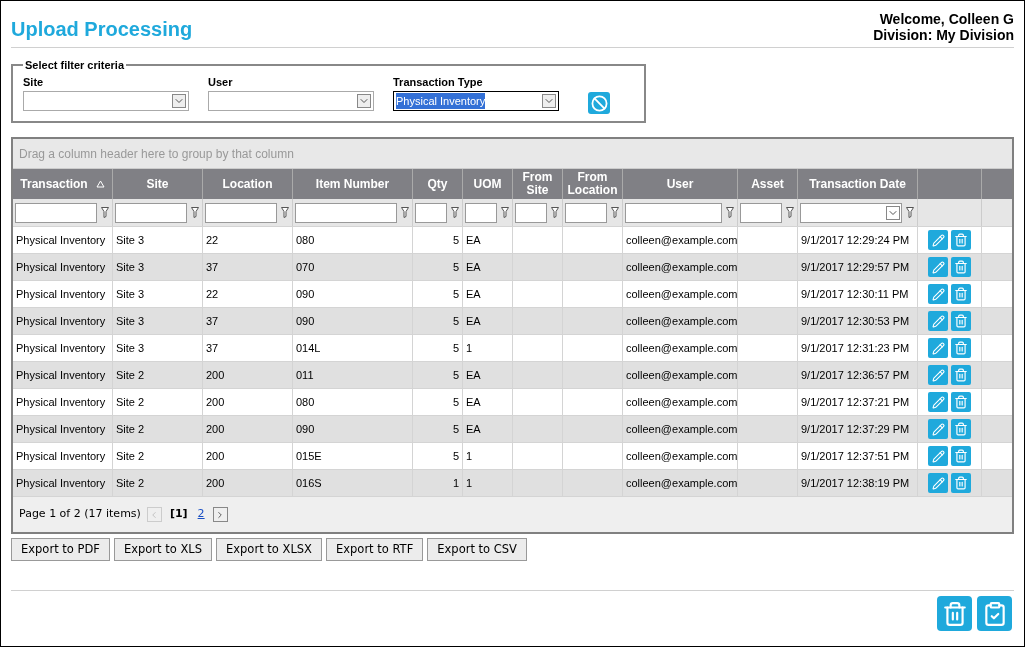 The height and width of the screenshot is (647, 1025). What do you see at coordinates (994, 613) in the screenshot?
I see `process-button` at bounding box center [994, 613].